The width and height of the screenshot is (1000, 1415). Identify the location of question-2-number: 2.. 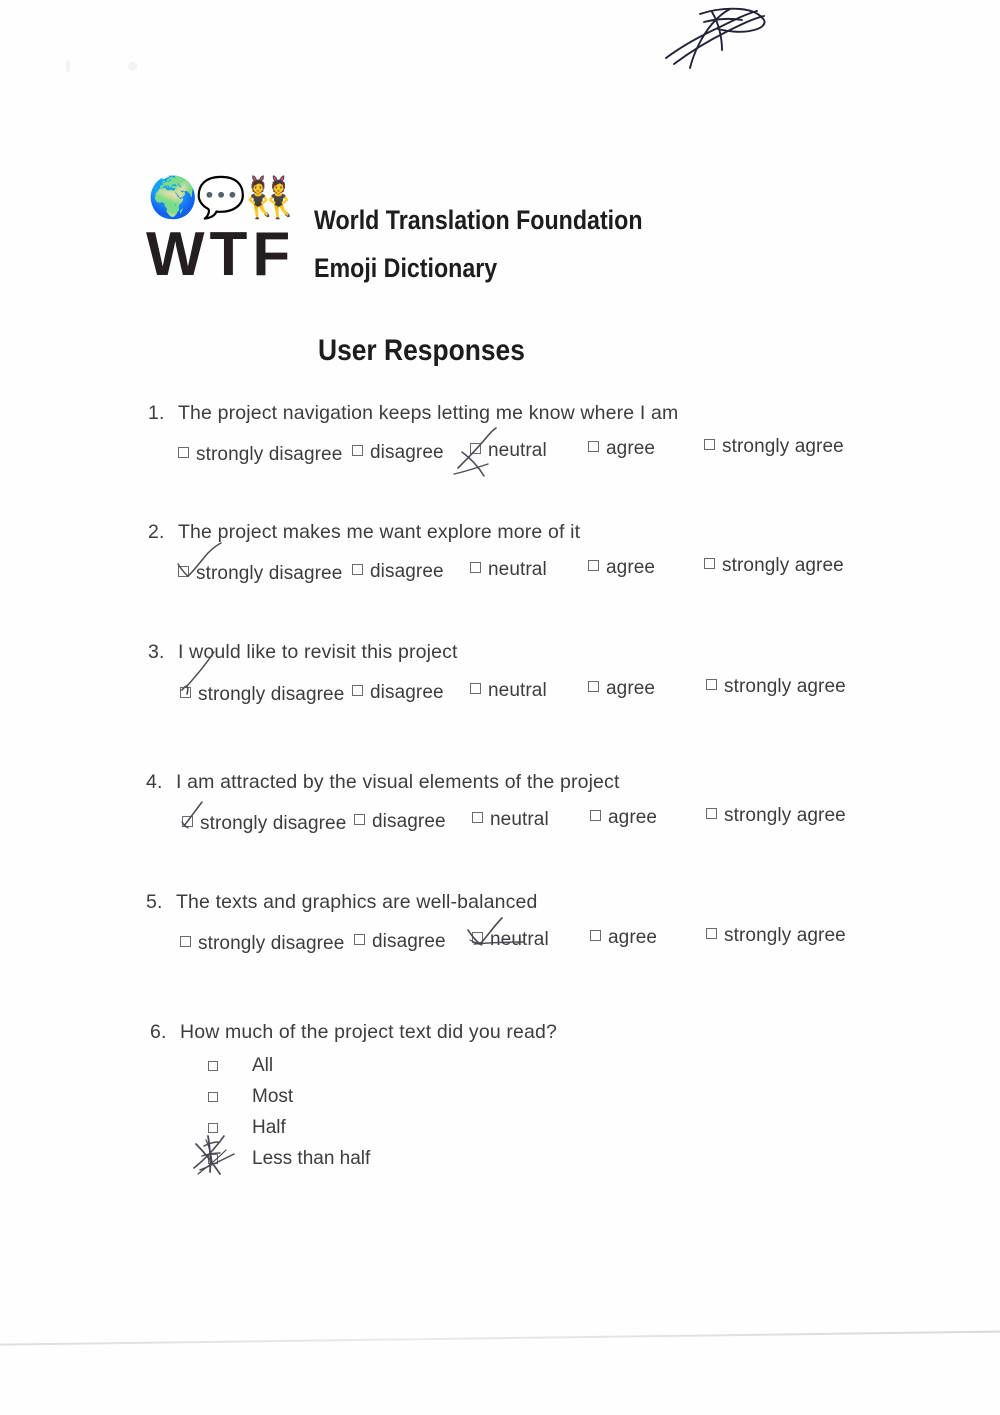
(156, 532).